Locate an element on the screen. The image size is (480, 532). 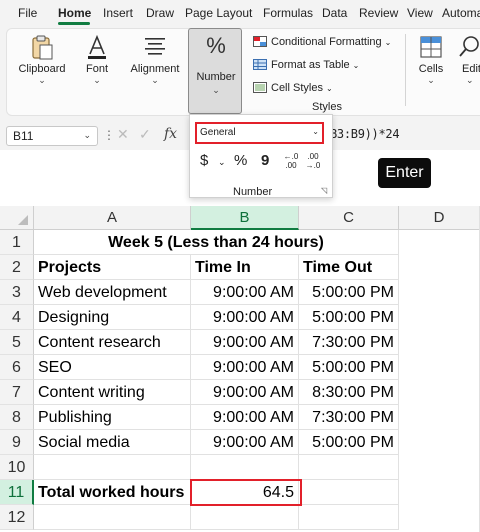
search-icon is located at coordinates (469, 46).